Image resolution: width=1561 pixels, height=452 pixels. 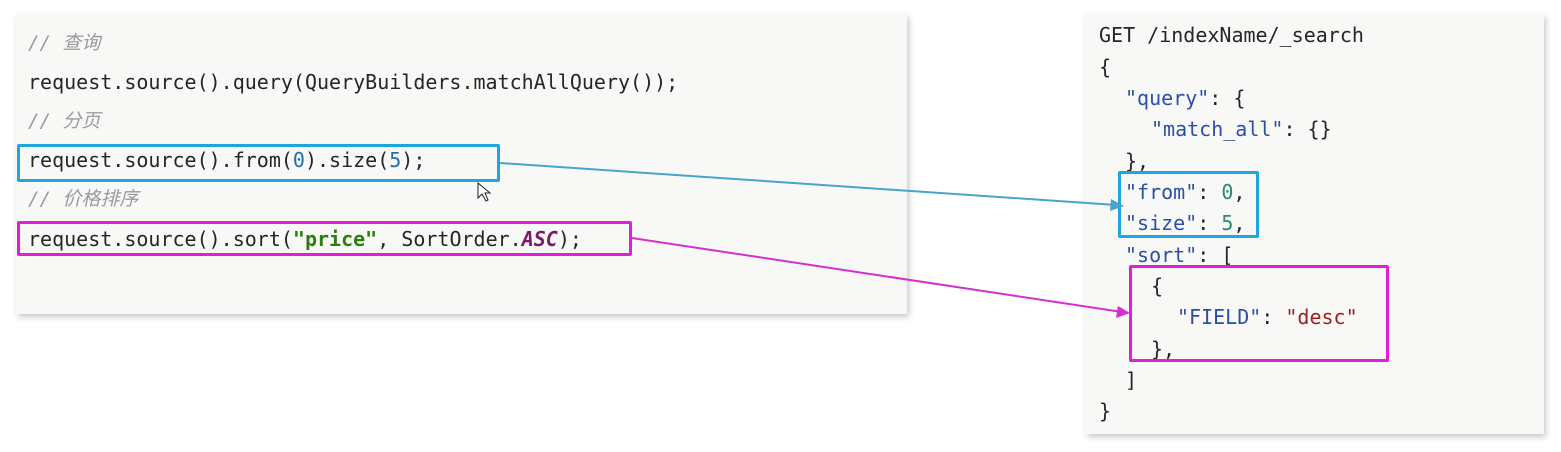 What do you see at coordinates (484, 191) in the screenshot?
I see `mouse-cursor-icon` at bounding box center [484, 191].